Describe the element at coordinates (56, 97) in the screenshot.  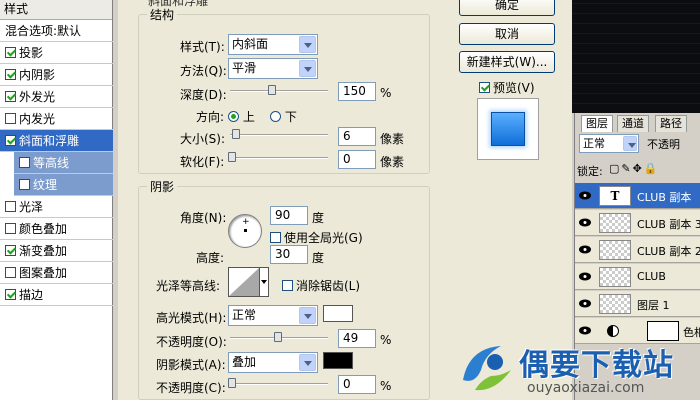
I see `style-item-outer-glow: 外发光` at that location.